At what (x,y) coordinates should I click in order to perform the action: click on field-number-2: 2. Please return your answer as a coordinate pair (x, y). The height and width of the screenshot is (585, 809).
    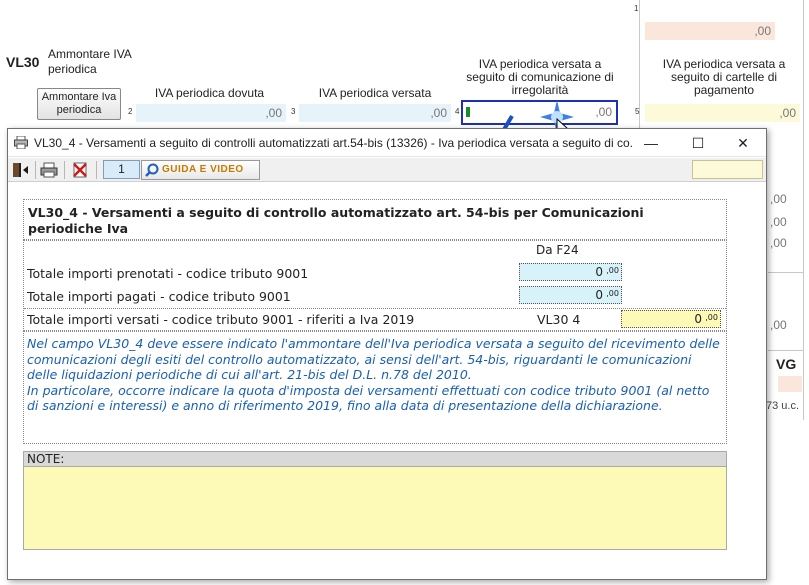
    Looking at the image, I should click on (130, 111).